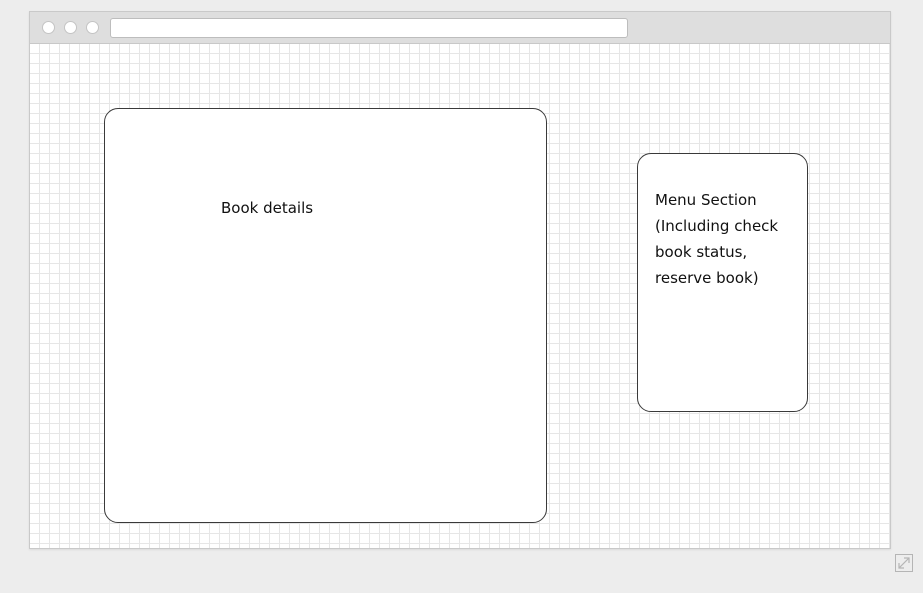 The width and height of the screenshot is (923, 593). I want to click on expand-icon, so click(904, 563).